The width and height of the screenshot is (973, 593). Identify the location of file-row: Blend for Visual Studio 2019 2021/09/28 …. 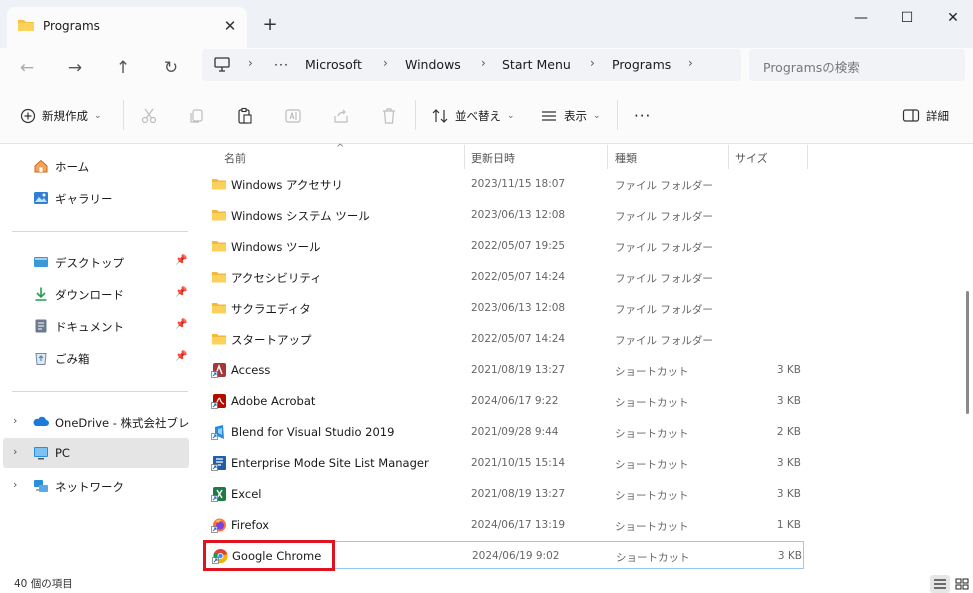
(503, 432).